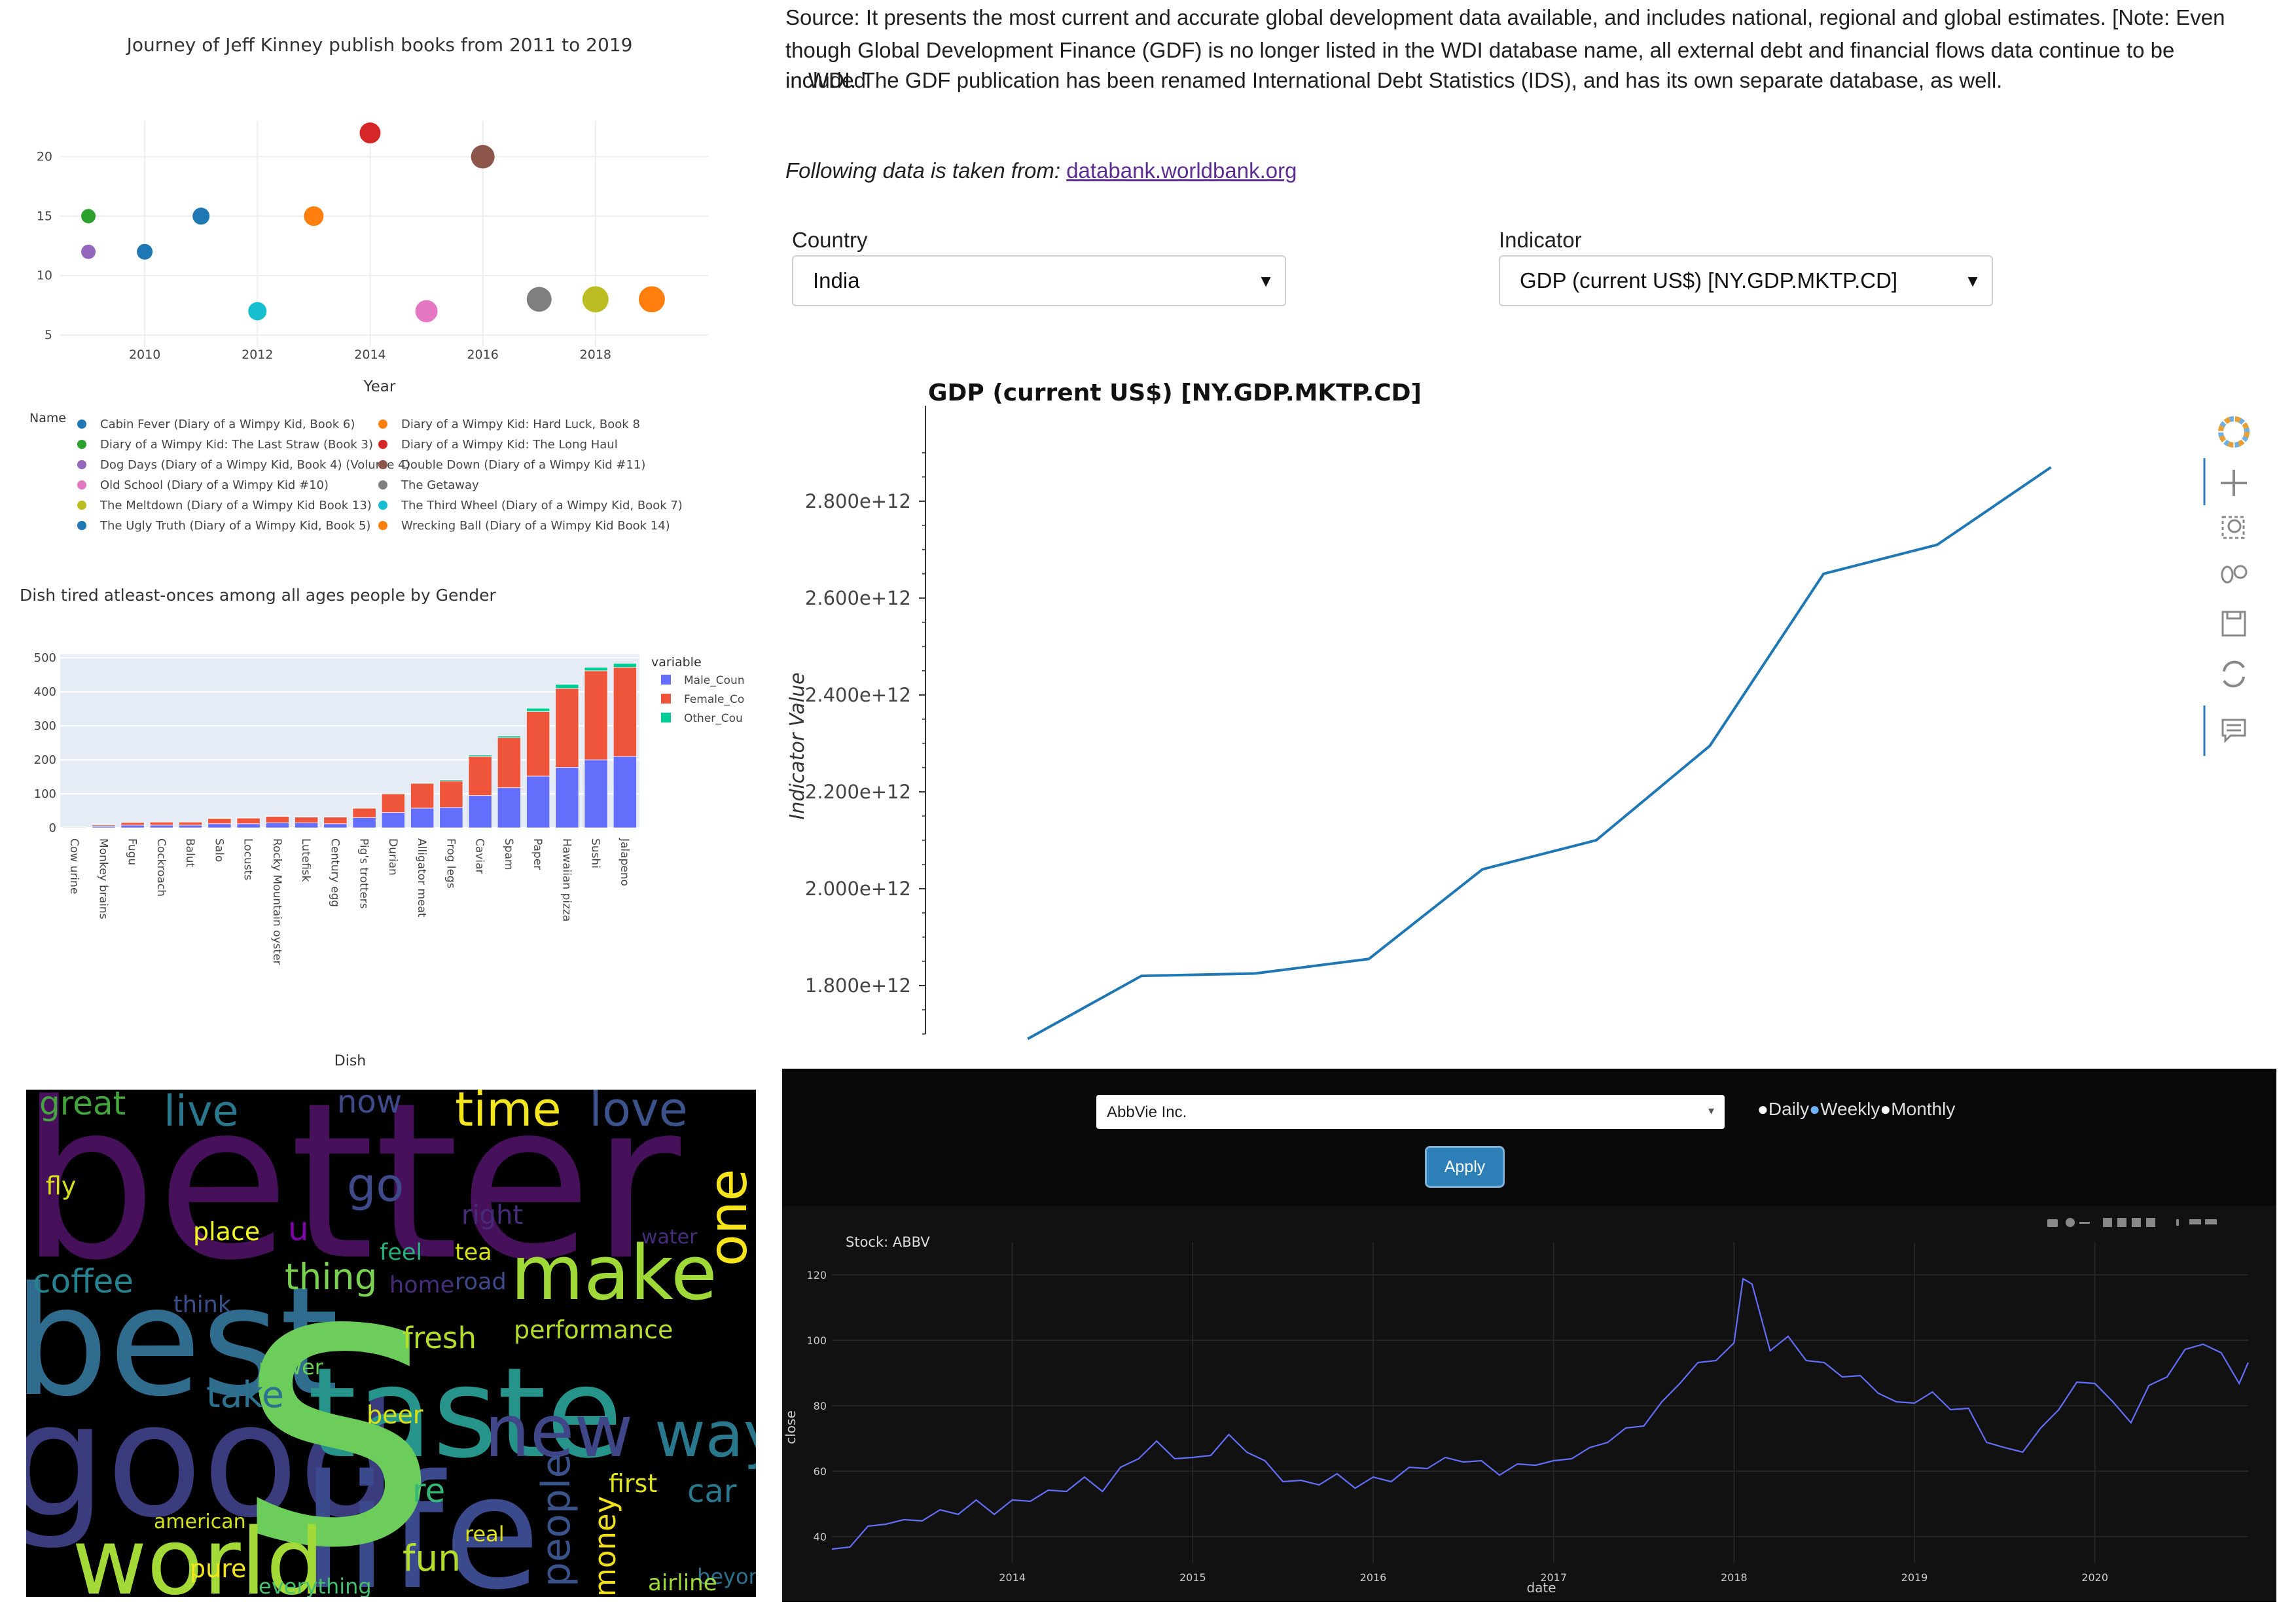  Describe the element at coordinates (816, 1275) in the screenshot. I see `stock-y-tick-label: 120` at that location.